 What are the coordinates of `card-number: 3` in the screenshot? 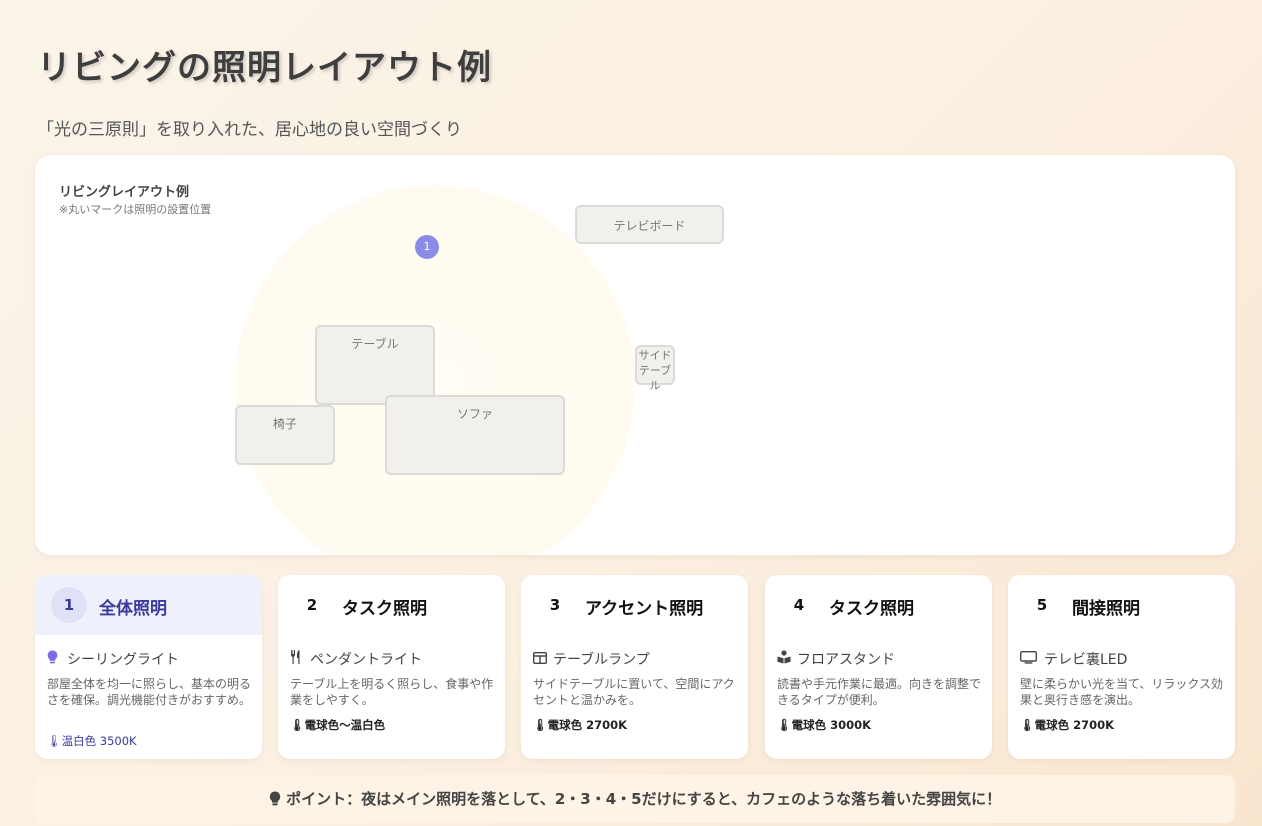 It's located at (555, 605).